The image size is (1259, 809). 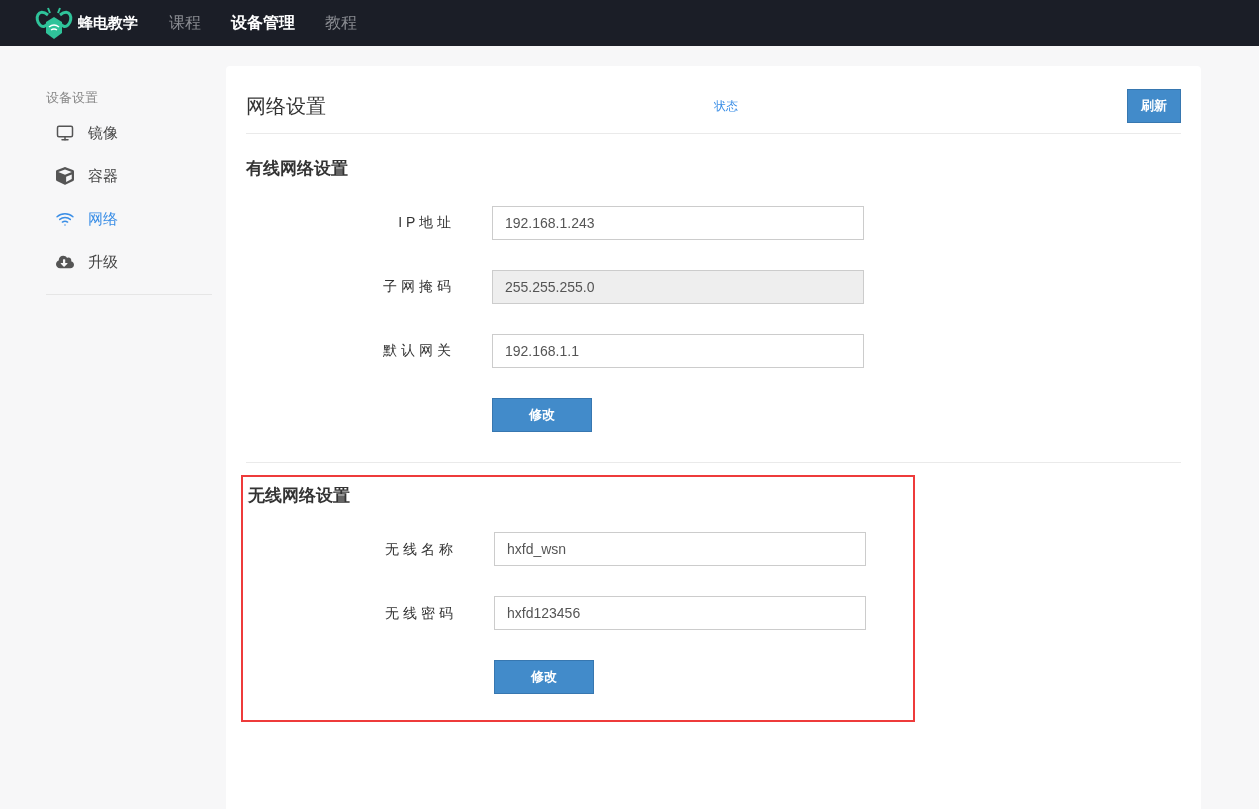 What do you see at coordinates (678, 350) in the screenshot?
I see `input-field: 192.168.1.1` at bounding box center [678, 350].